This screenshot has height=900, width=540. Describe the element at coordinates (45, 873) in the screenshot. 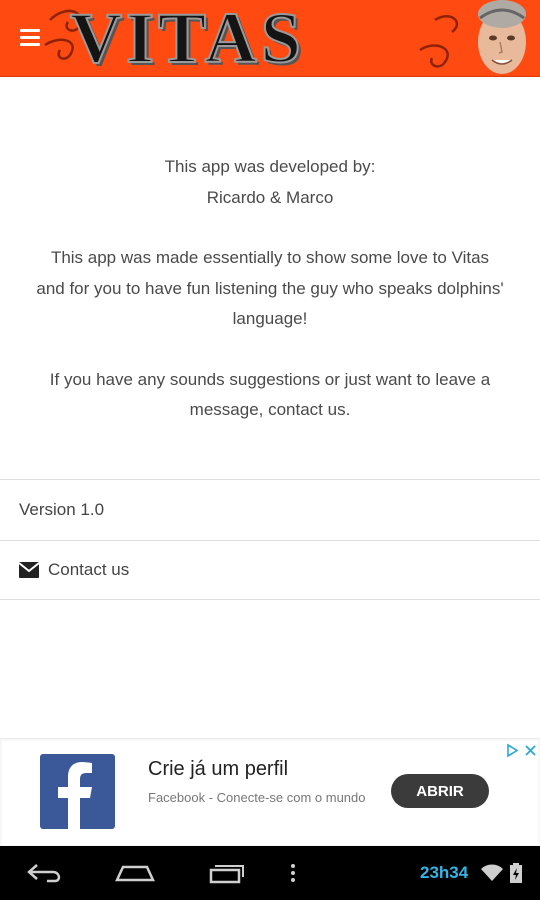

I see `back-icon` at that location.